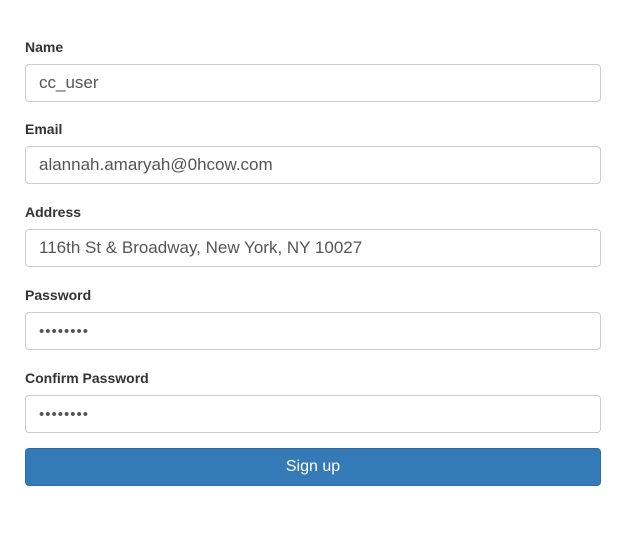  I want to click on email-input, so click(313, 165).